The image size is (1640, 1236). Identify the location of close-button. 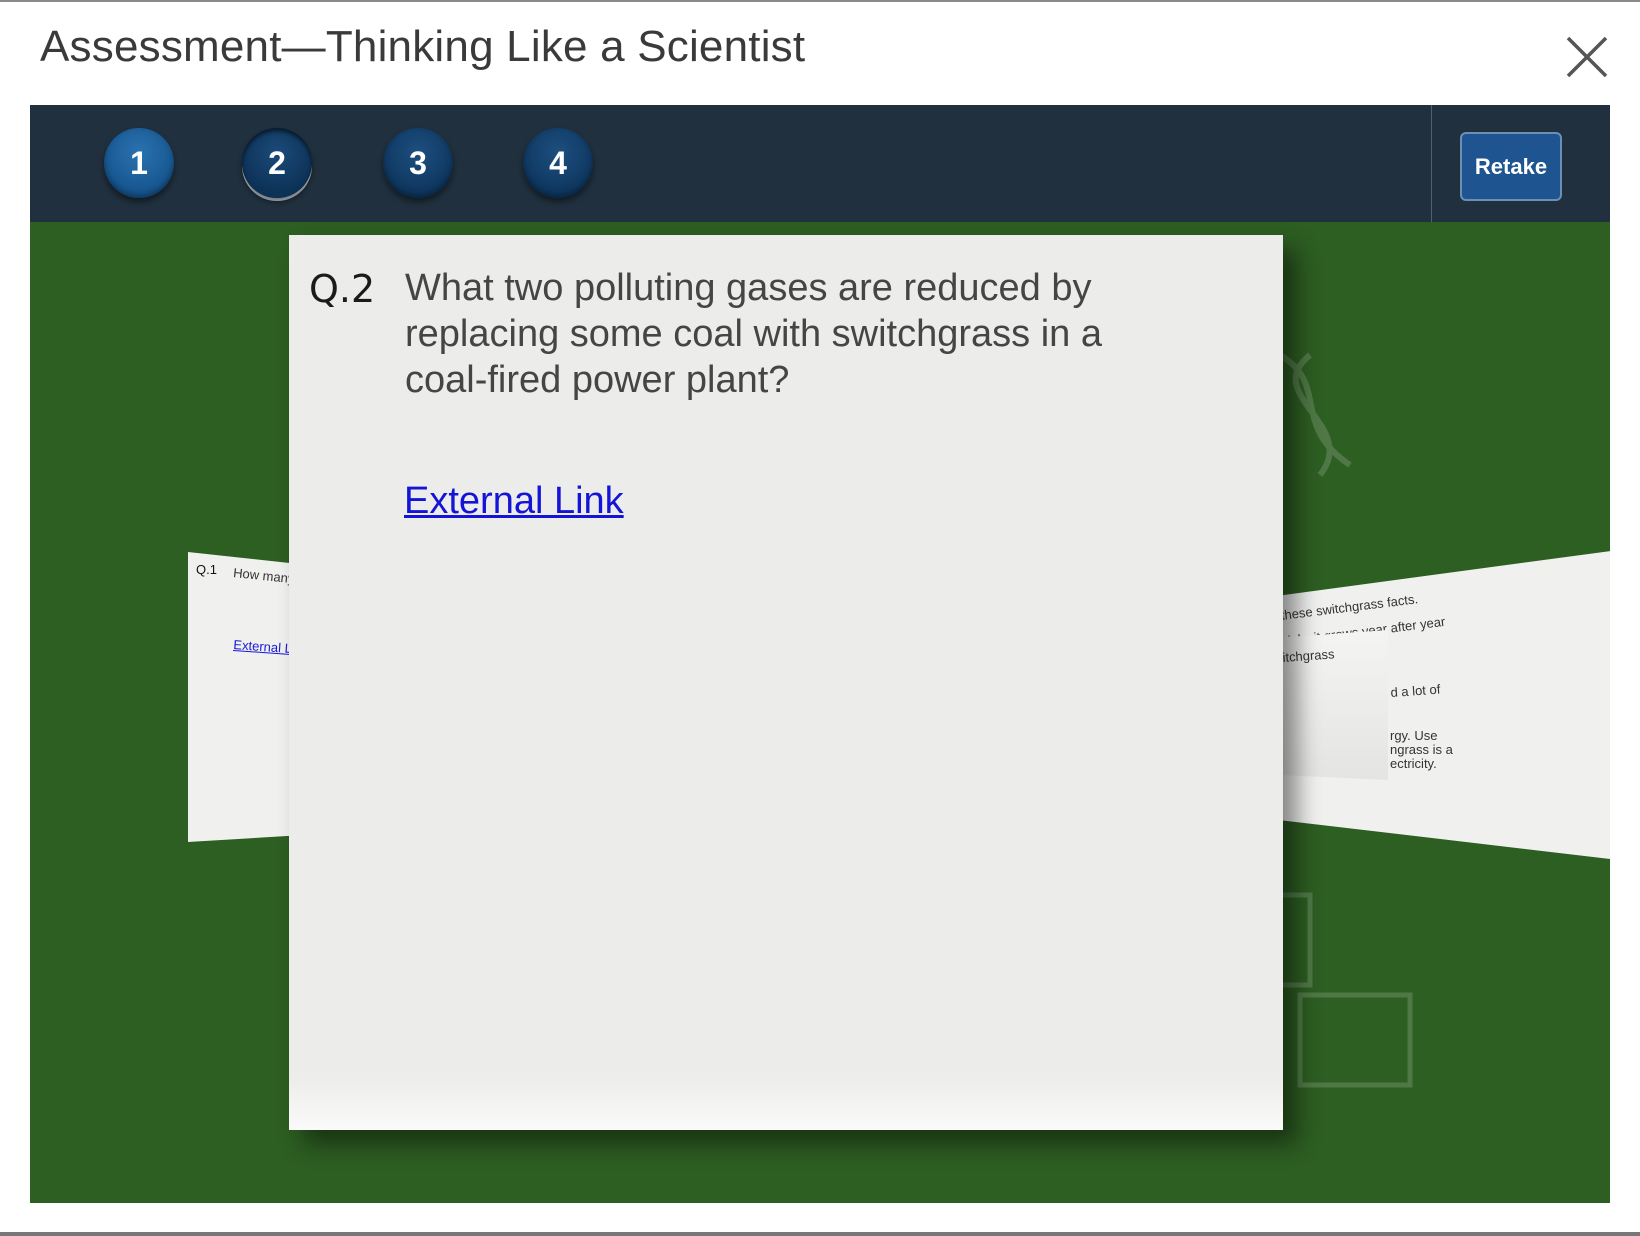
(1587, 57).